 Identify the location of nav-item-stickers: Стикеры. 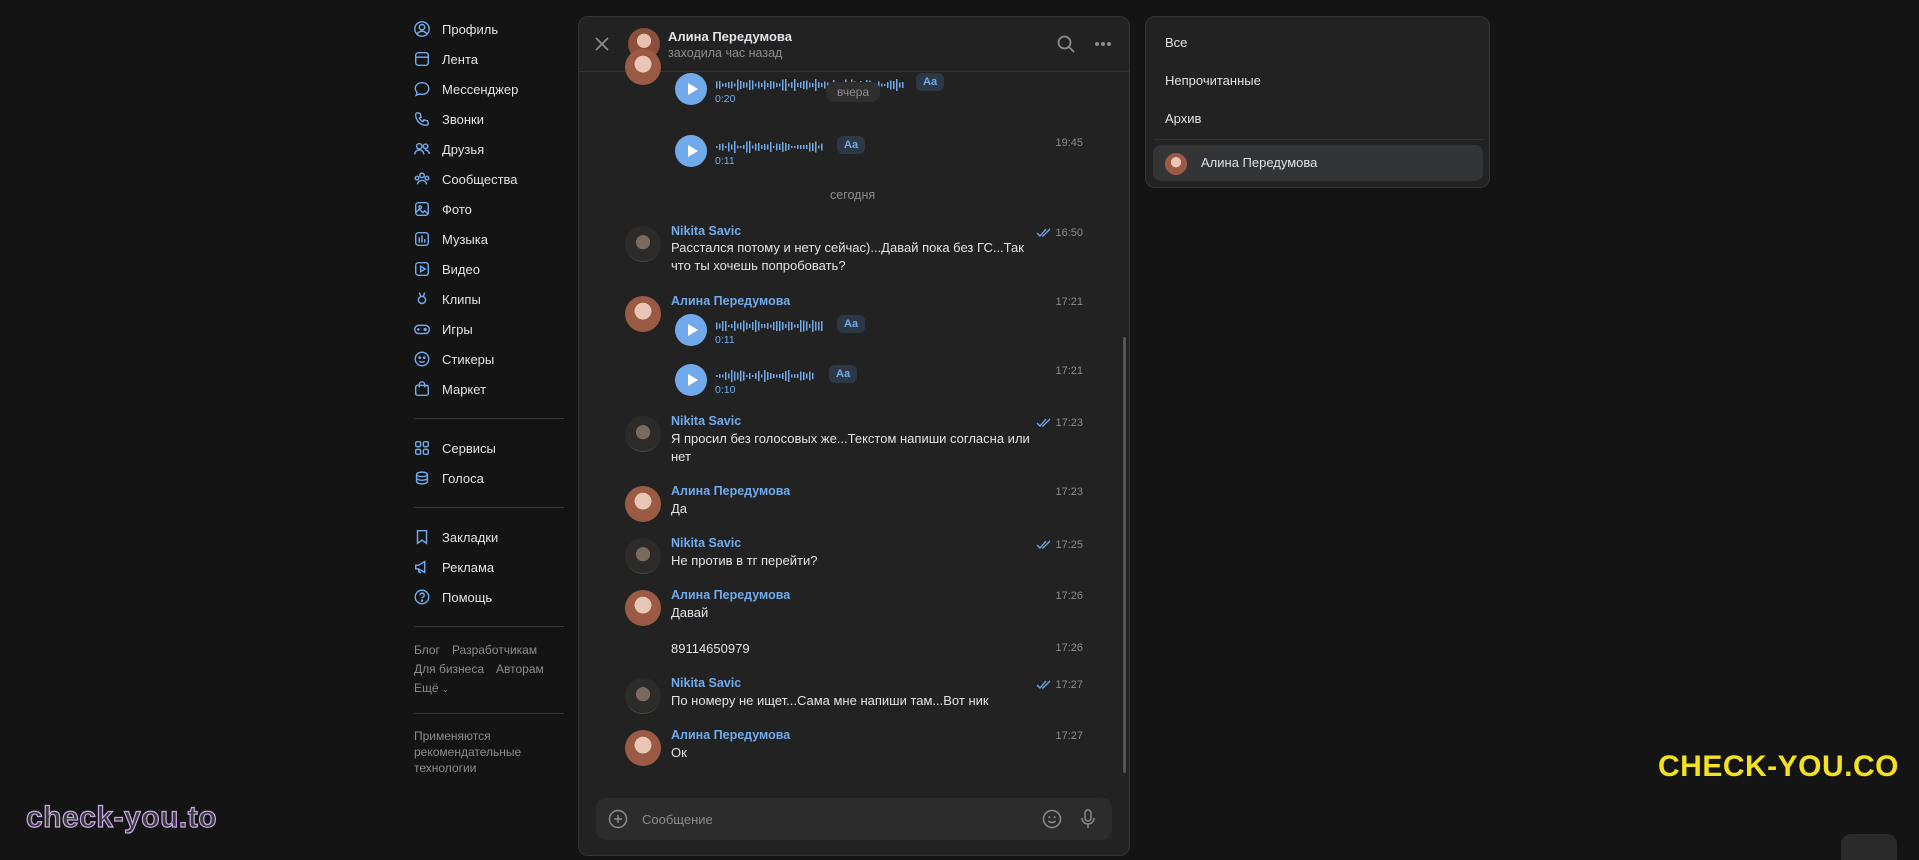
(491, 359).